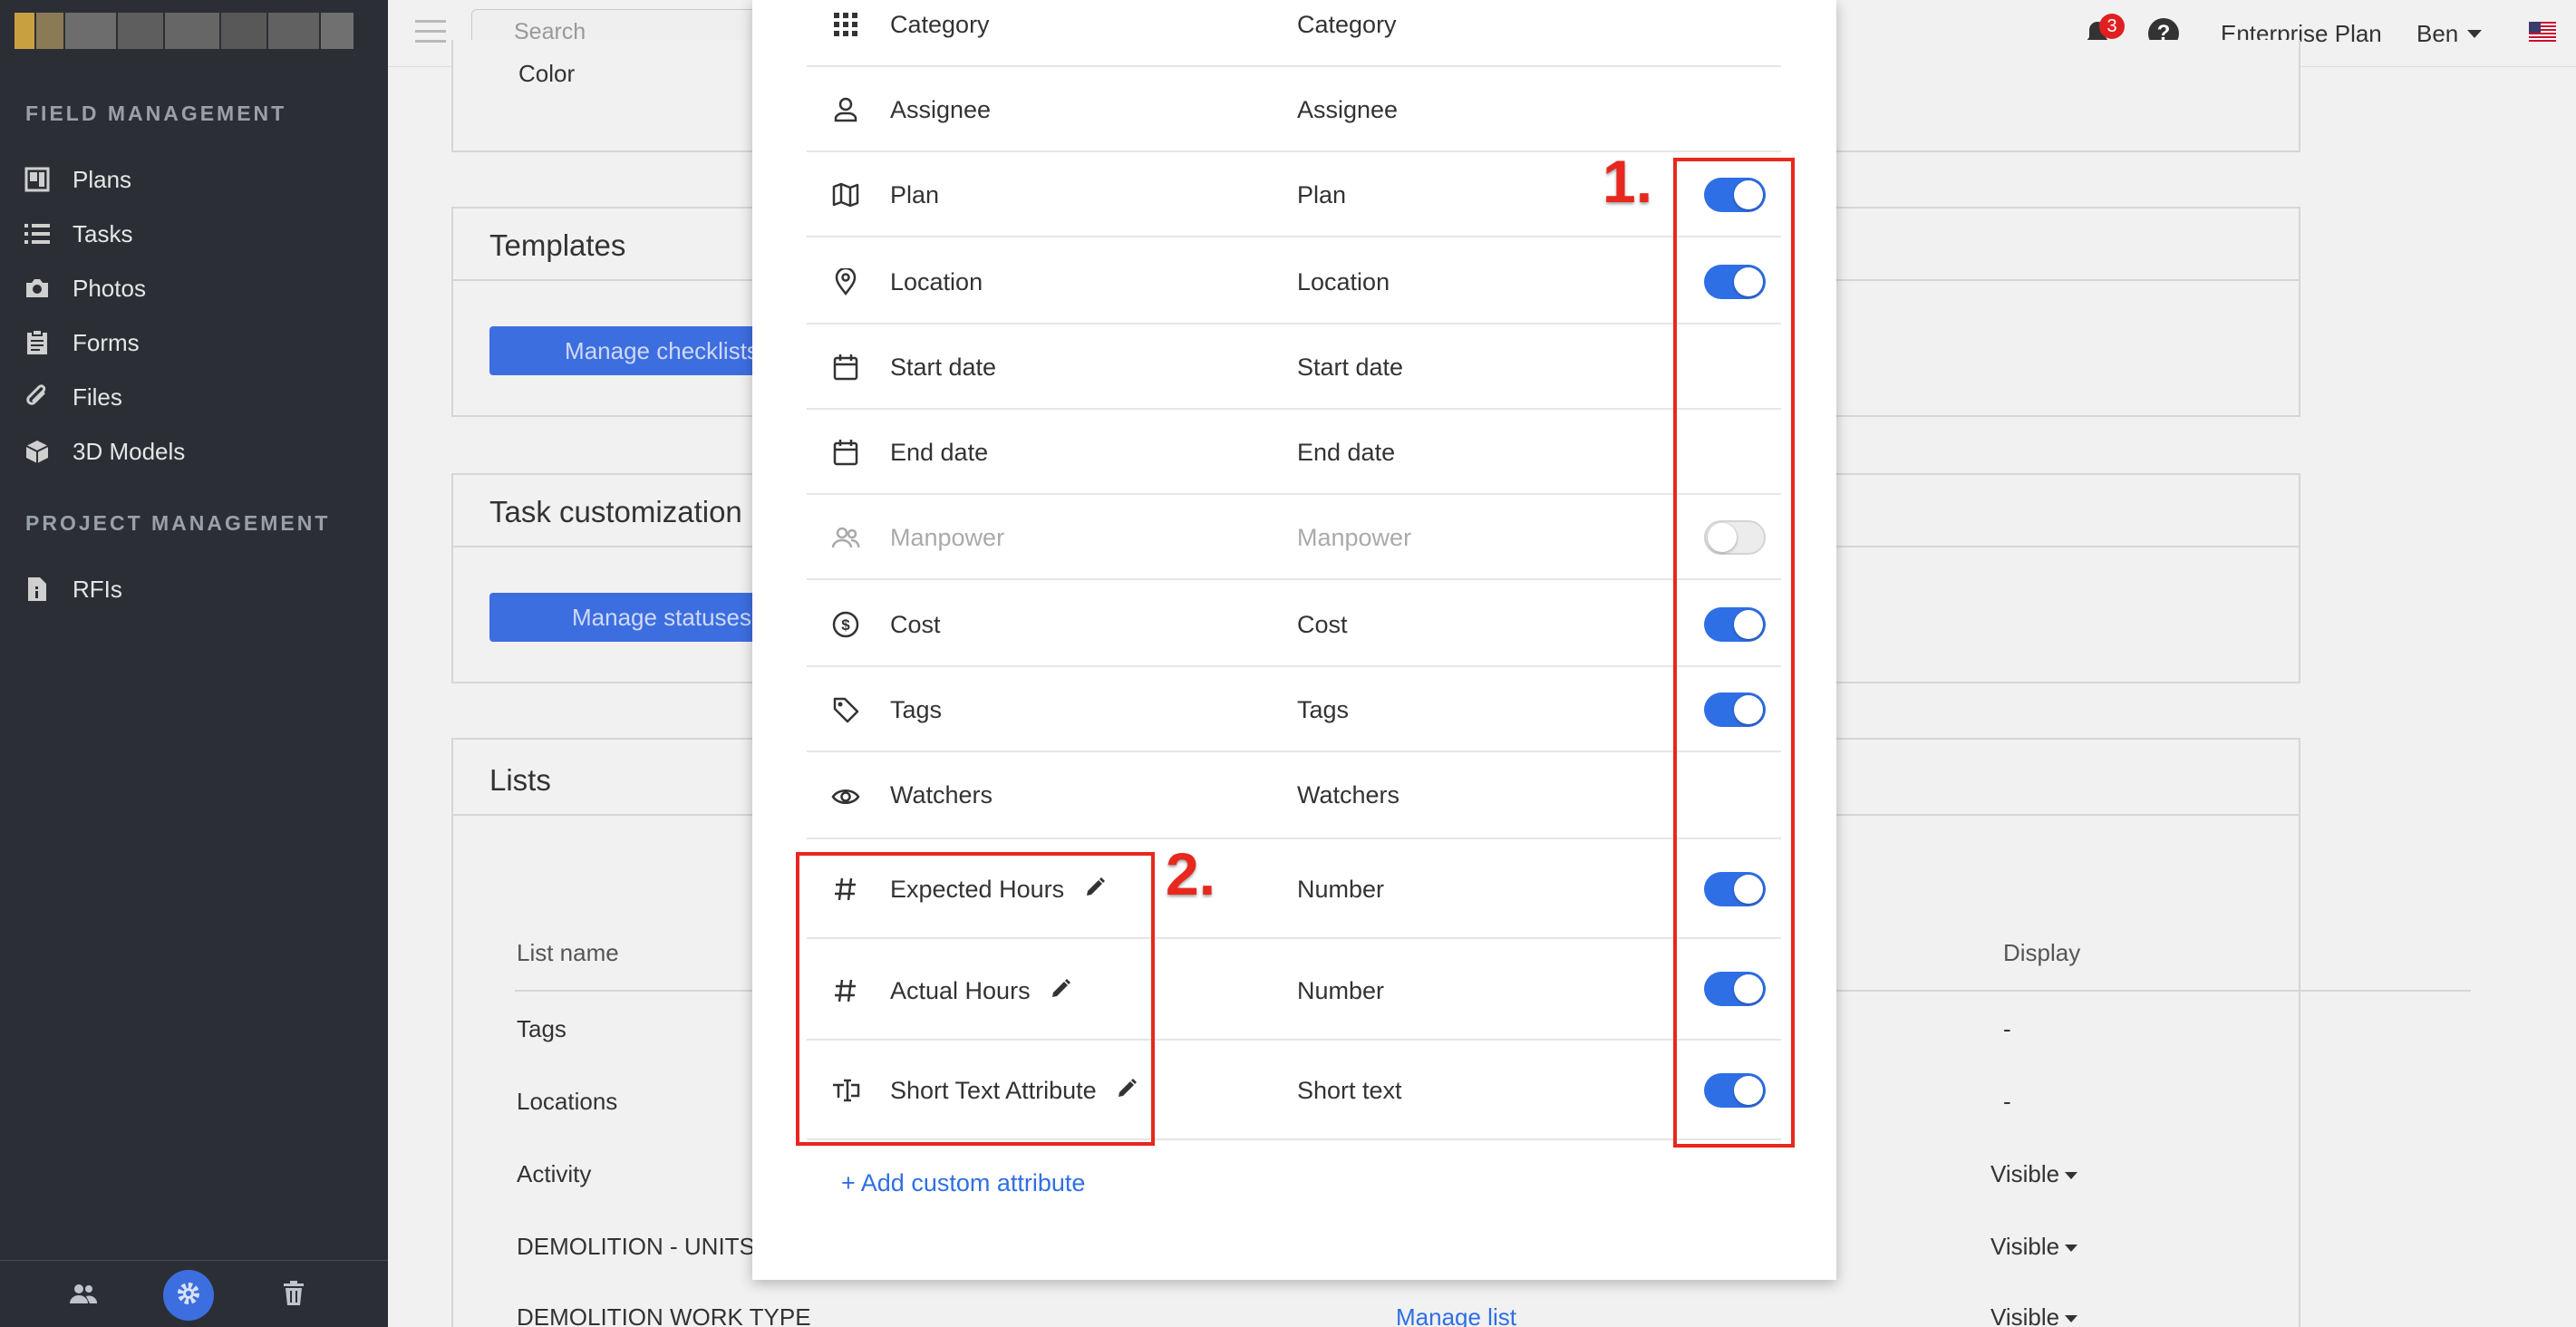 The image size is (2576, 1327). Describe the element at coordinates (37, 451) in the screenshot. I see `cube-icon` at that location.